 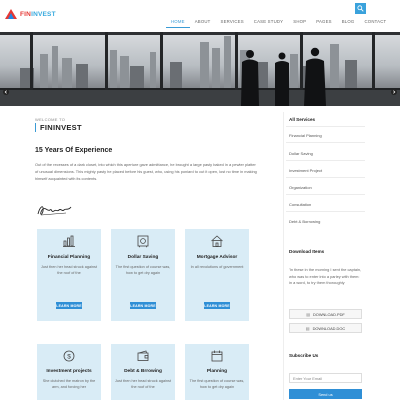 What do you see at coordinates (217, 257) in the screenshot?
I see `service-title: Mortgage Advisor` at bounding box center [217, 257].